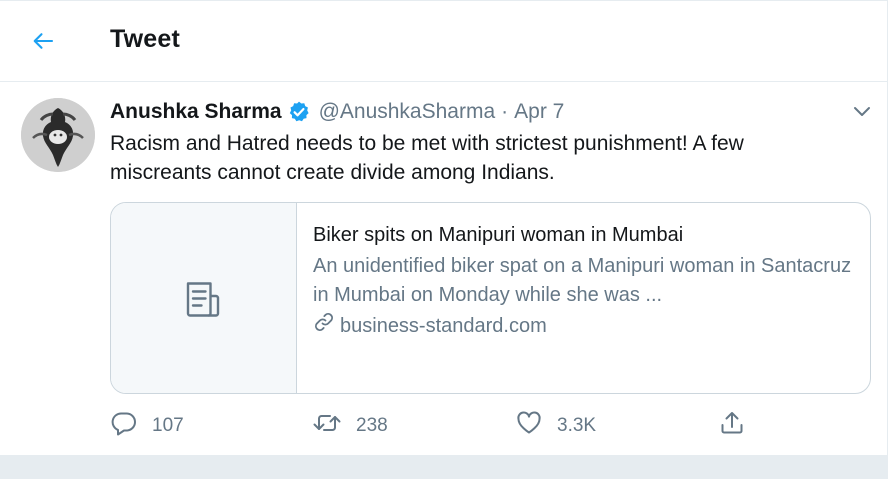 This screenshot has width=888, height=479. I want to click on author-handle: @AnushkaSharma, so click(407, 112).